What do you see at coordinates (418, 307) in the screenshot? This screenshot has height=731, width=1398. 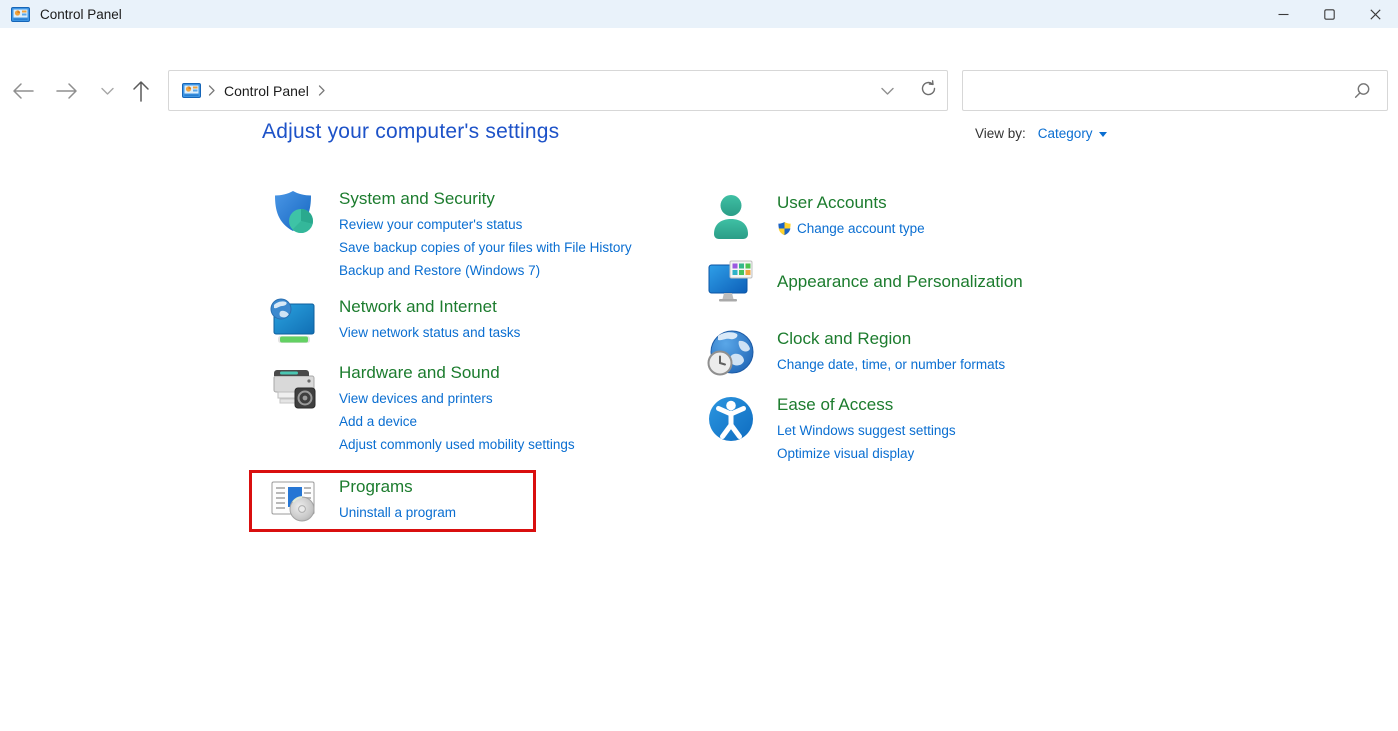 I see `category-title: Network and Internet` at bounding box center [418, 307].